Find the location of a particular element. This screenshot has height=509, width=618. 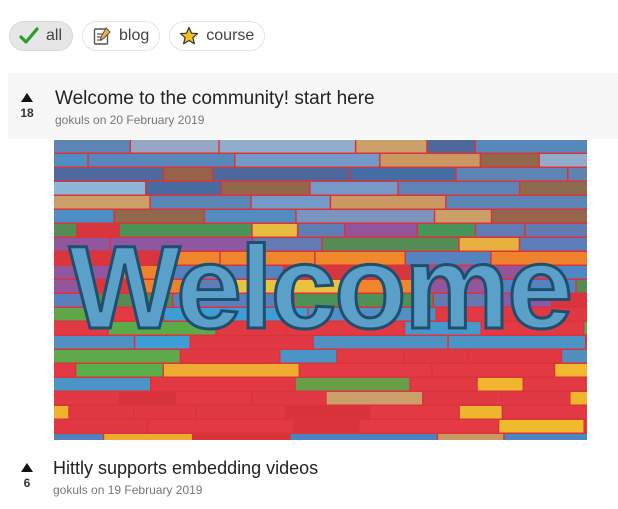

filter-all-button: all is located at coordinates (41, 36).